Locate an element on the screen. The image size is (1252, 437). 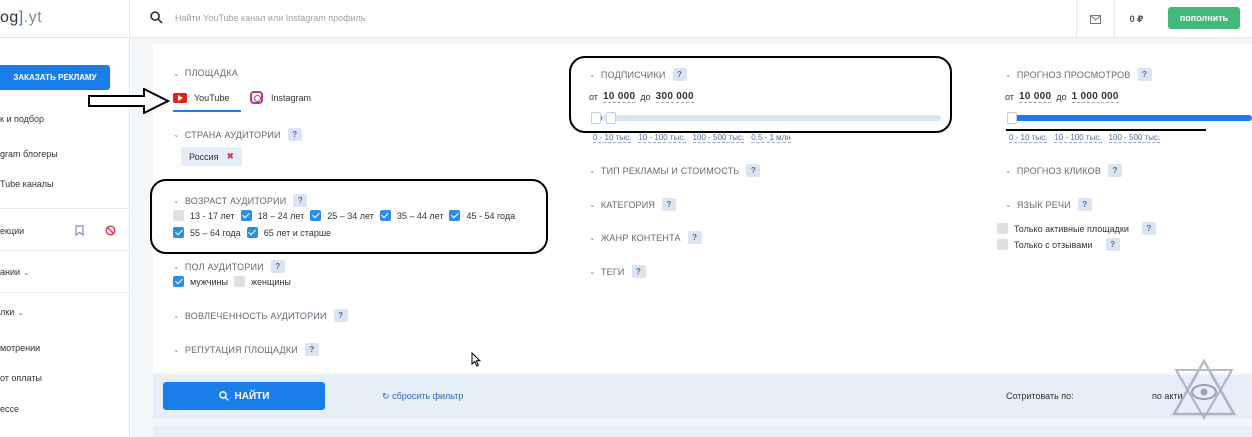
search-icon is located at coordinates (223, 396).